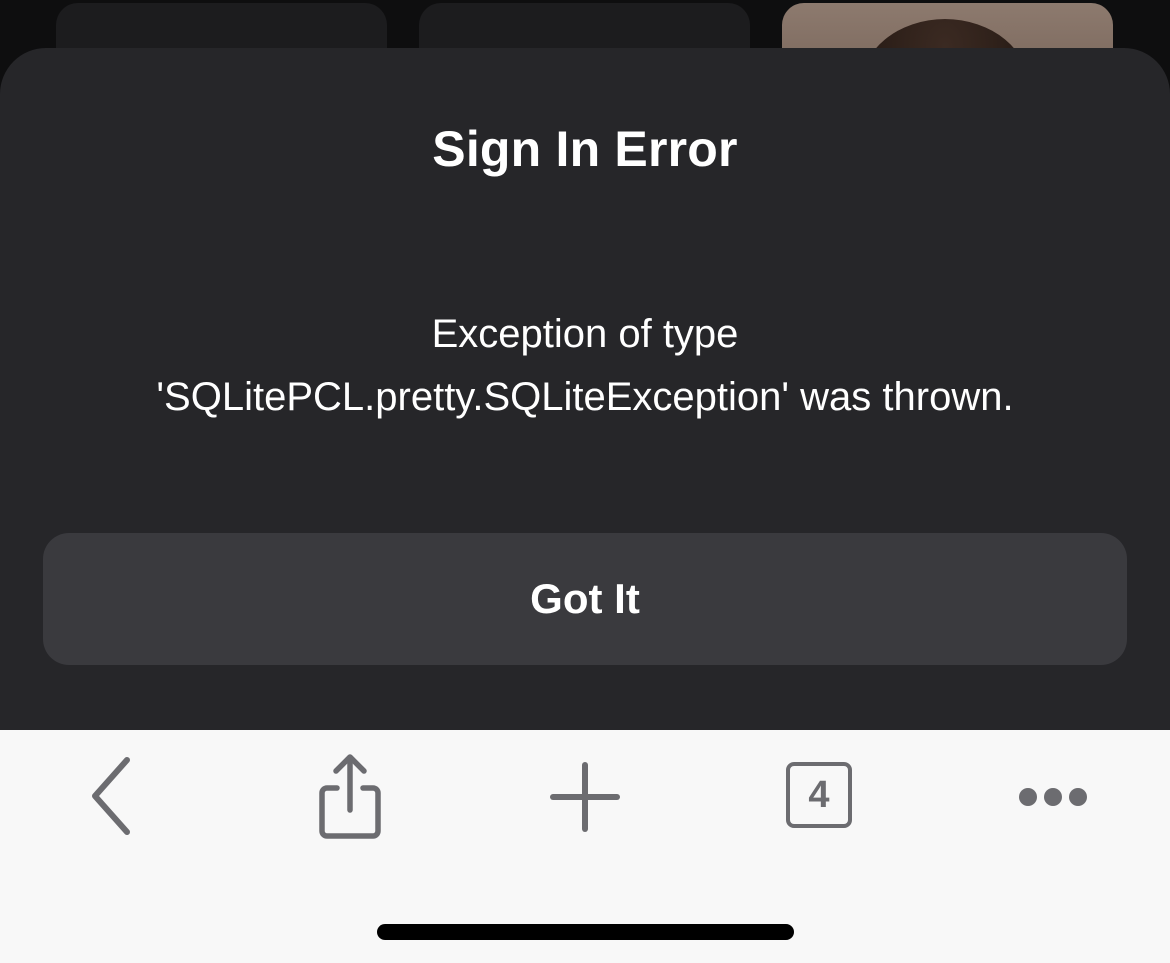 This screenshot has width=1170, height=963. I want to click on ellipsis-icon, so click(1053, 797).